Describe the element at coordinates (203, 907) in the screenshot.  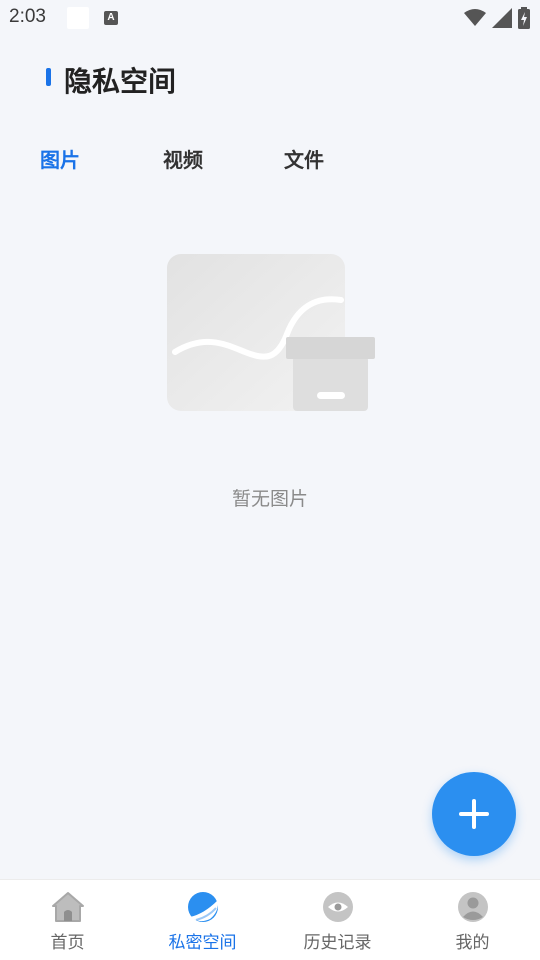
I see `private-space-icon` at that location.